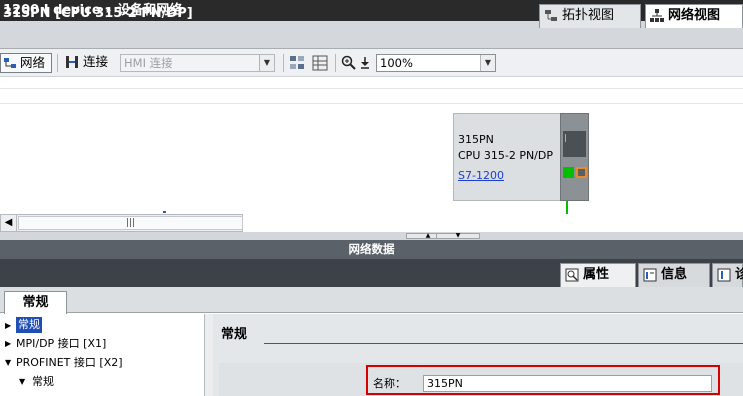  I want to click on name-label: 名称：, so click(389, 383).